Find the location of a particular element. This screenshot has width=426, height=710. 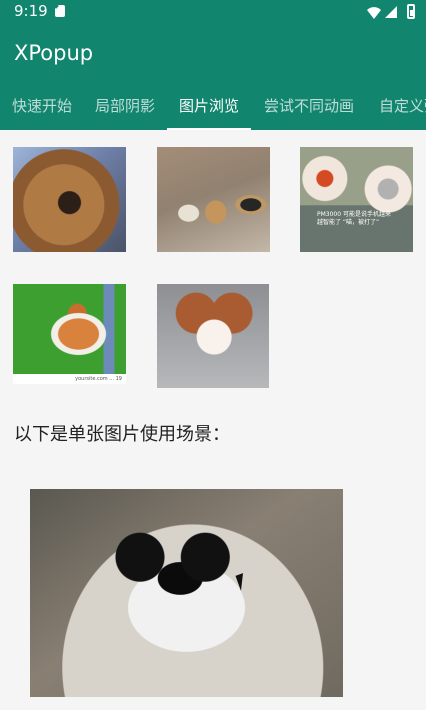

photo-credit-text: yoursite.com ... 19 is located at coordinates (69, 379).